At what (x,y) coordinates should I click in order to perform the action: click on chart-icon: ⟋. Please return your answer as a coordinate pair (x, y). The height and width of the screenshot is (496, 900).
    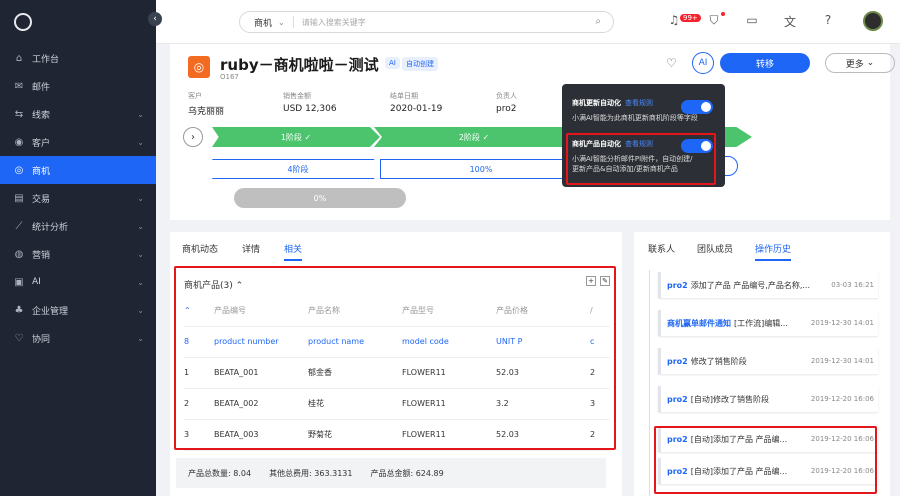
    Looking at the image, I should click on (19, 226).